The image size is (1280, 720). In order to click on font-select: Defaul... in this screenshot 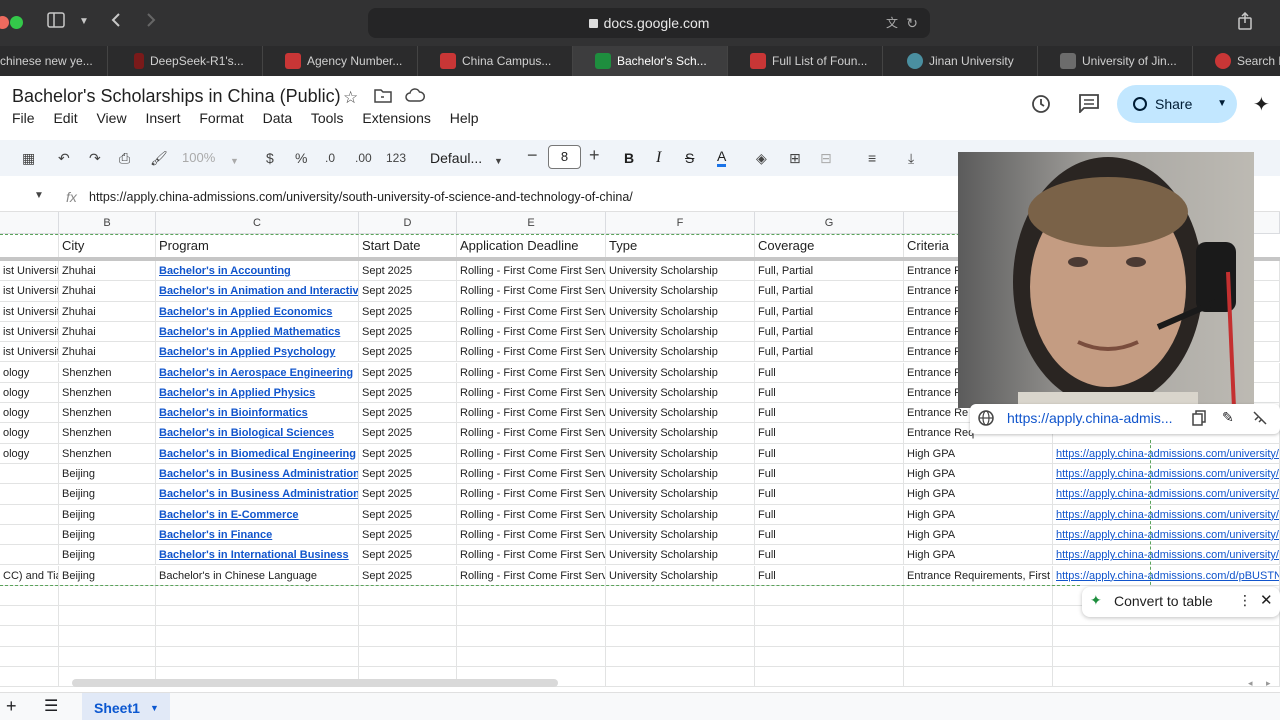, I will do `click(456, 158)`.